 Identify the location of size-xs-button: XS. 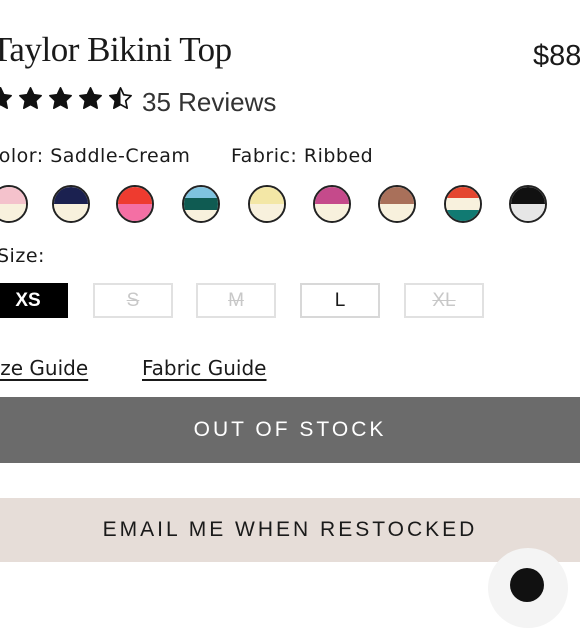
(34, 300).